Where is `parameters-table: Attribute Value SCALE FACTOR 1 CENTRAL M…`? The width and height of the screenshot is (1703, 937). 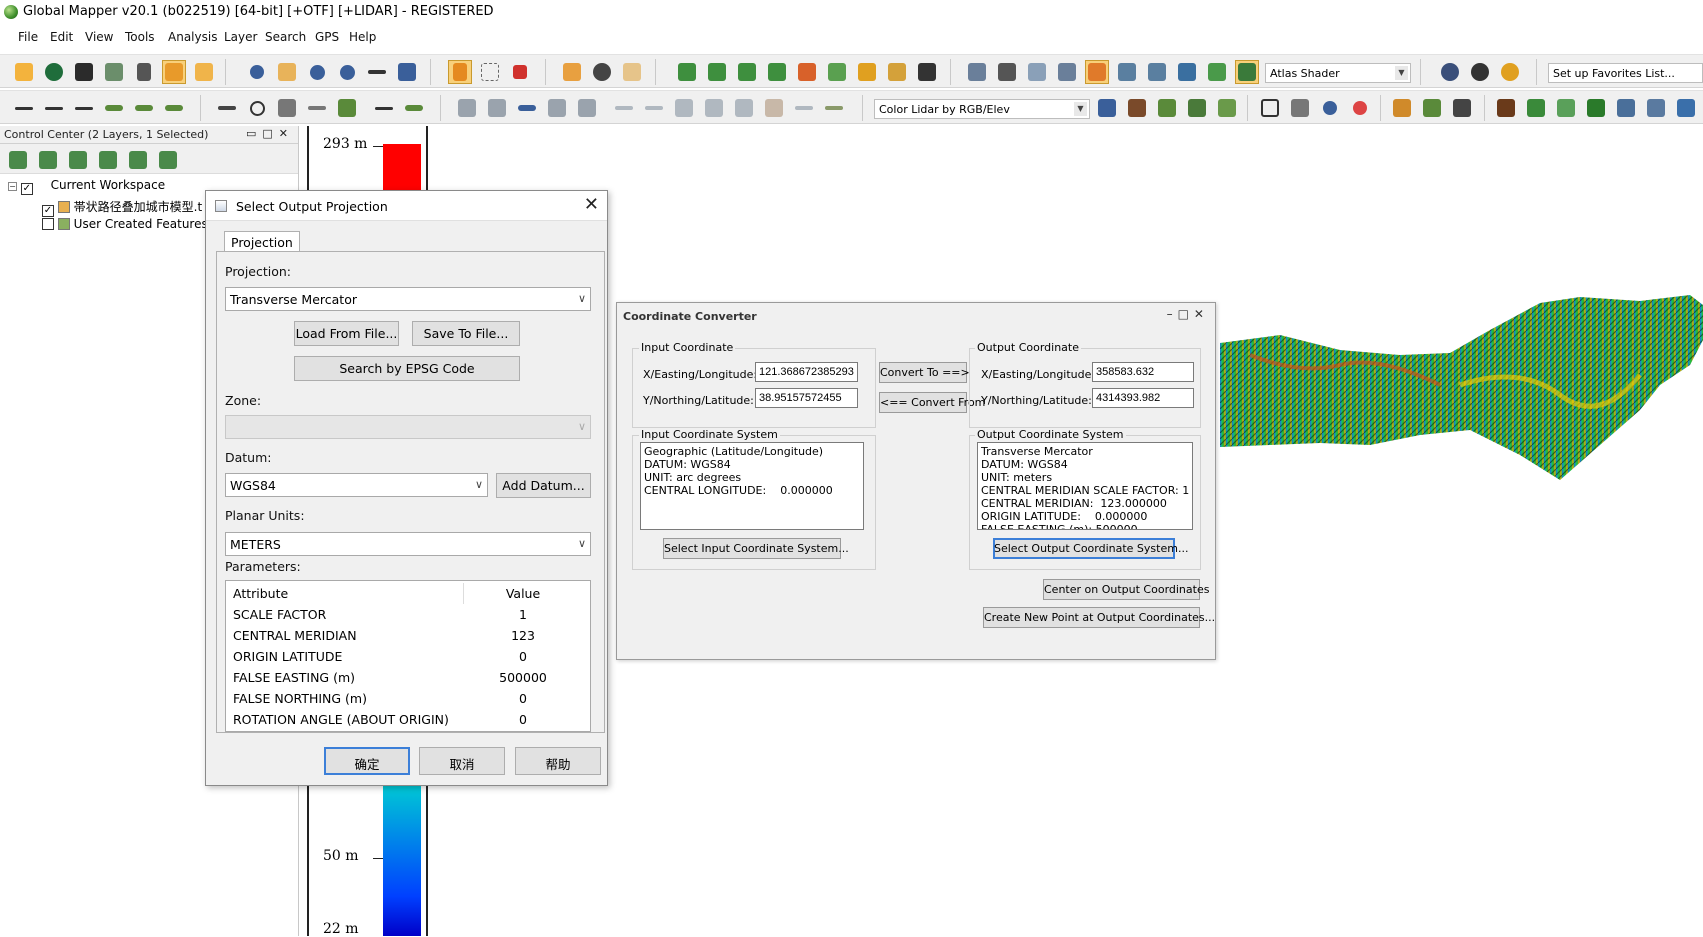 parameters-table: Attribute Value SCALE FACTOR 1 CENTRAL M… is located at coordinates (408, 656).